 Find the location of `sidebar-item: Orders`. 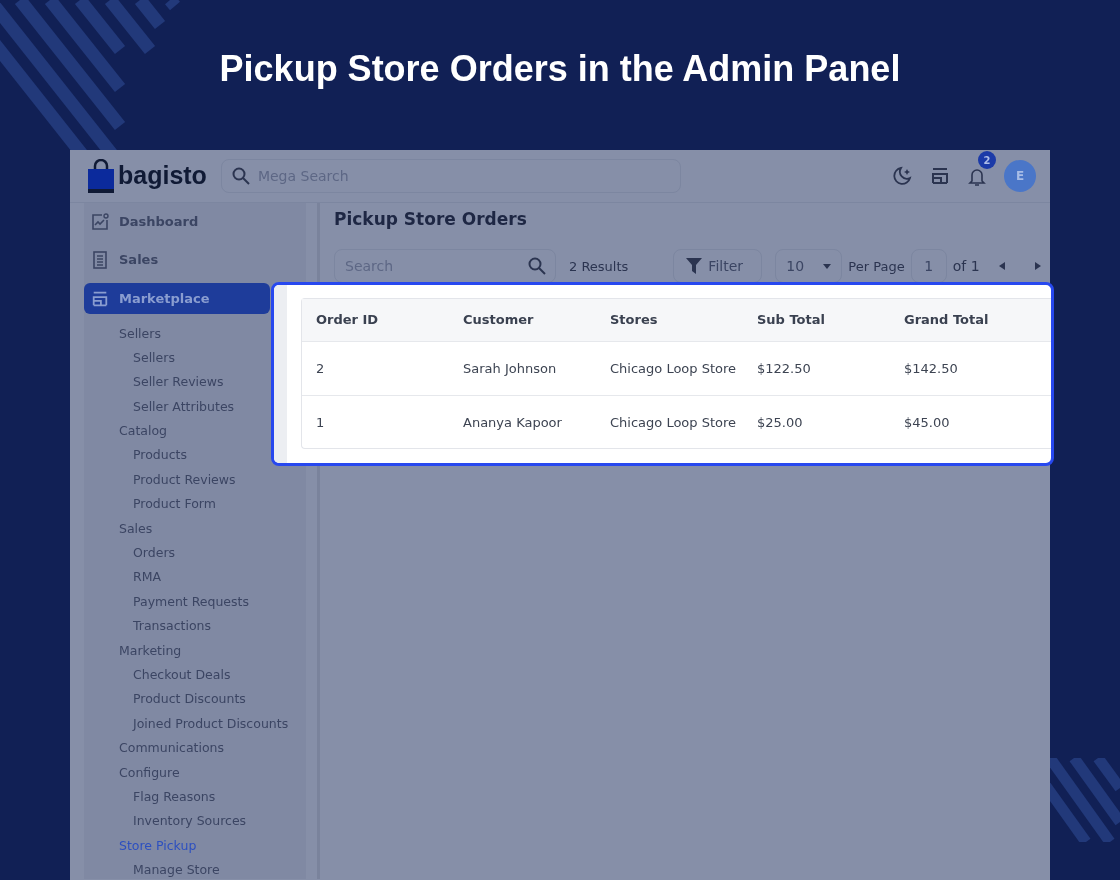

sidebar-item: Orders is located at coordinates (154, 553).